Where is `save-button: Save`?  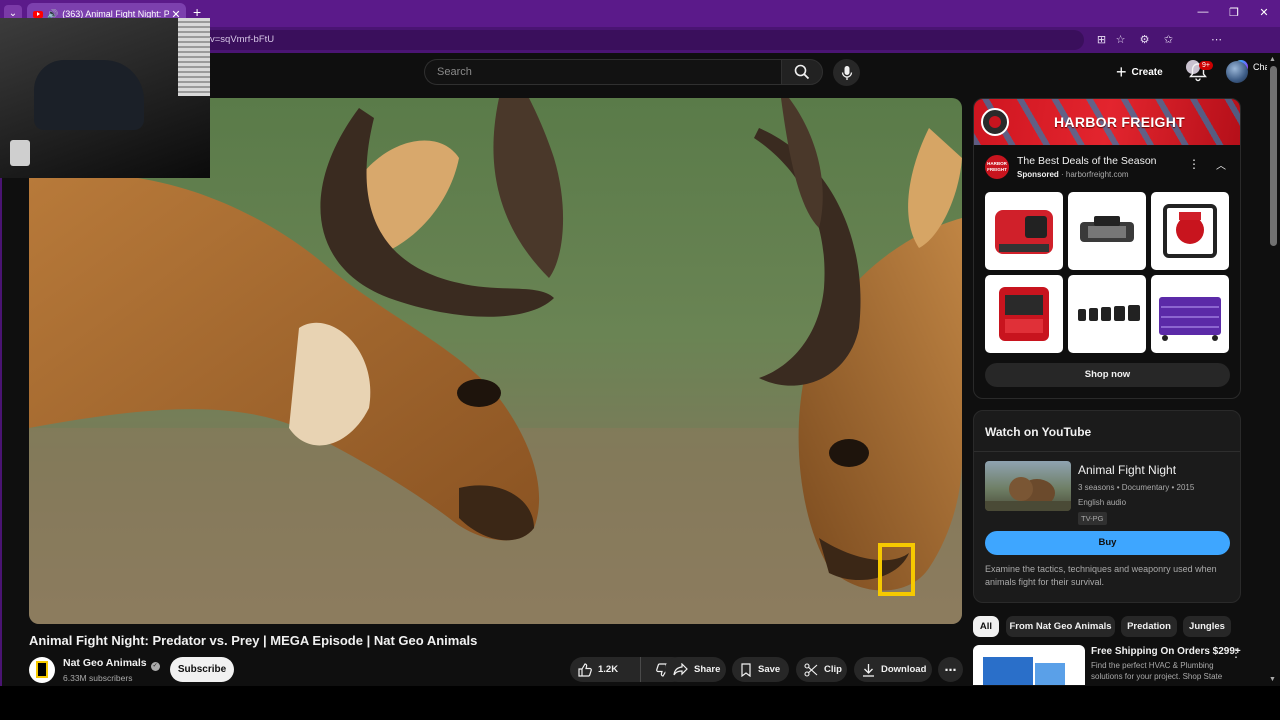
save-button: Save is located at coordinates (760, 669).